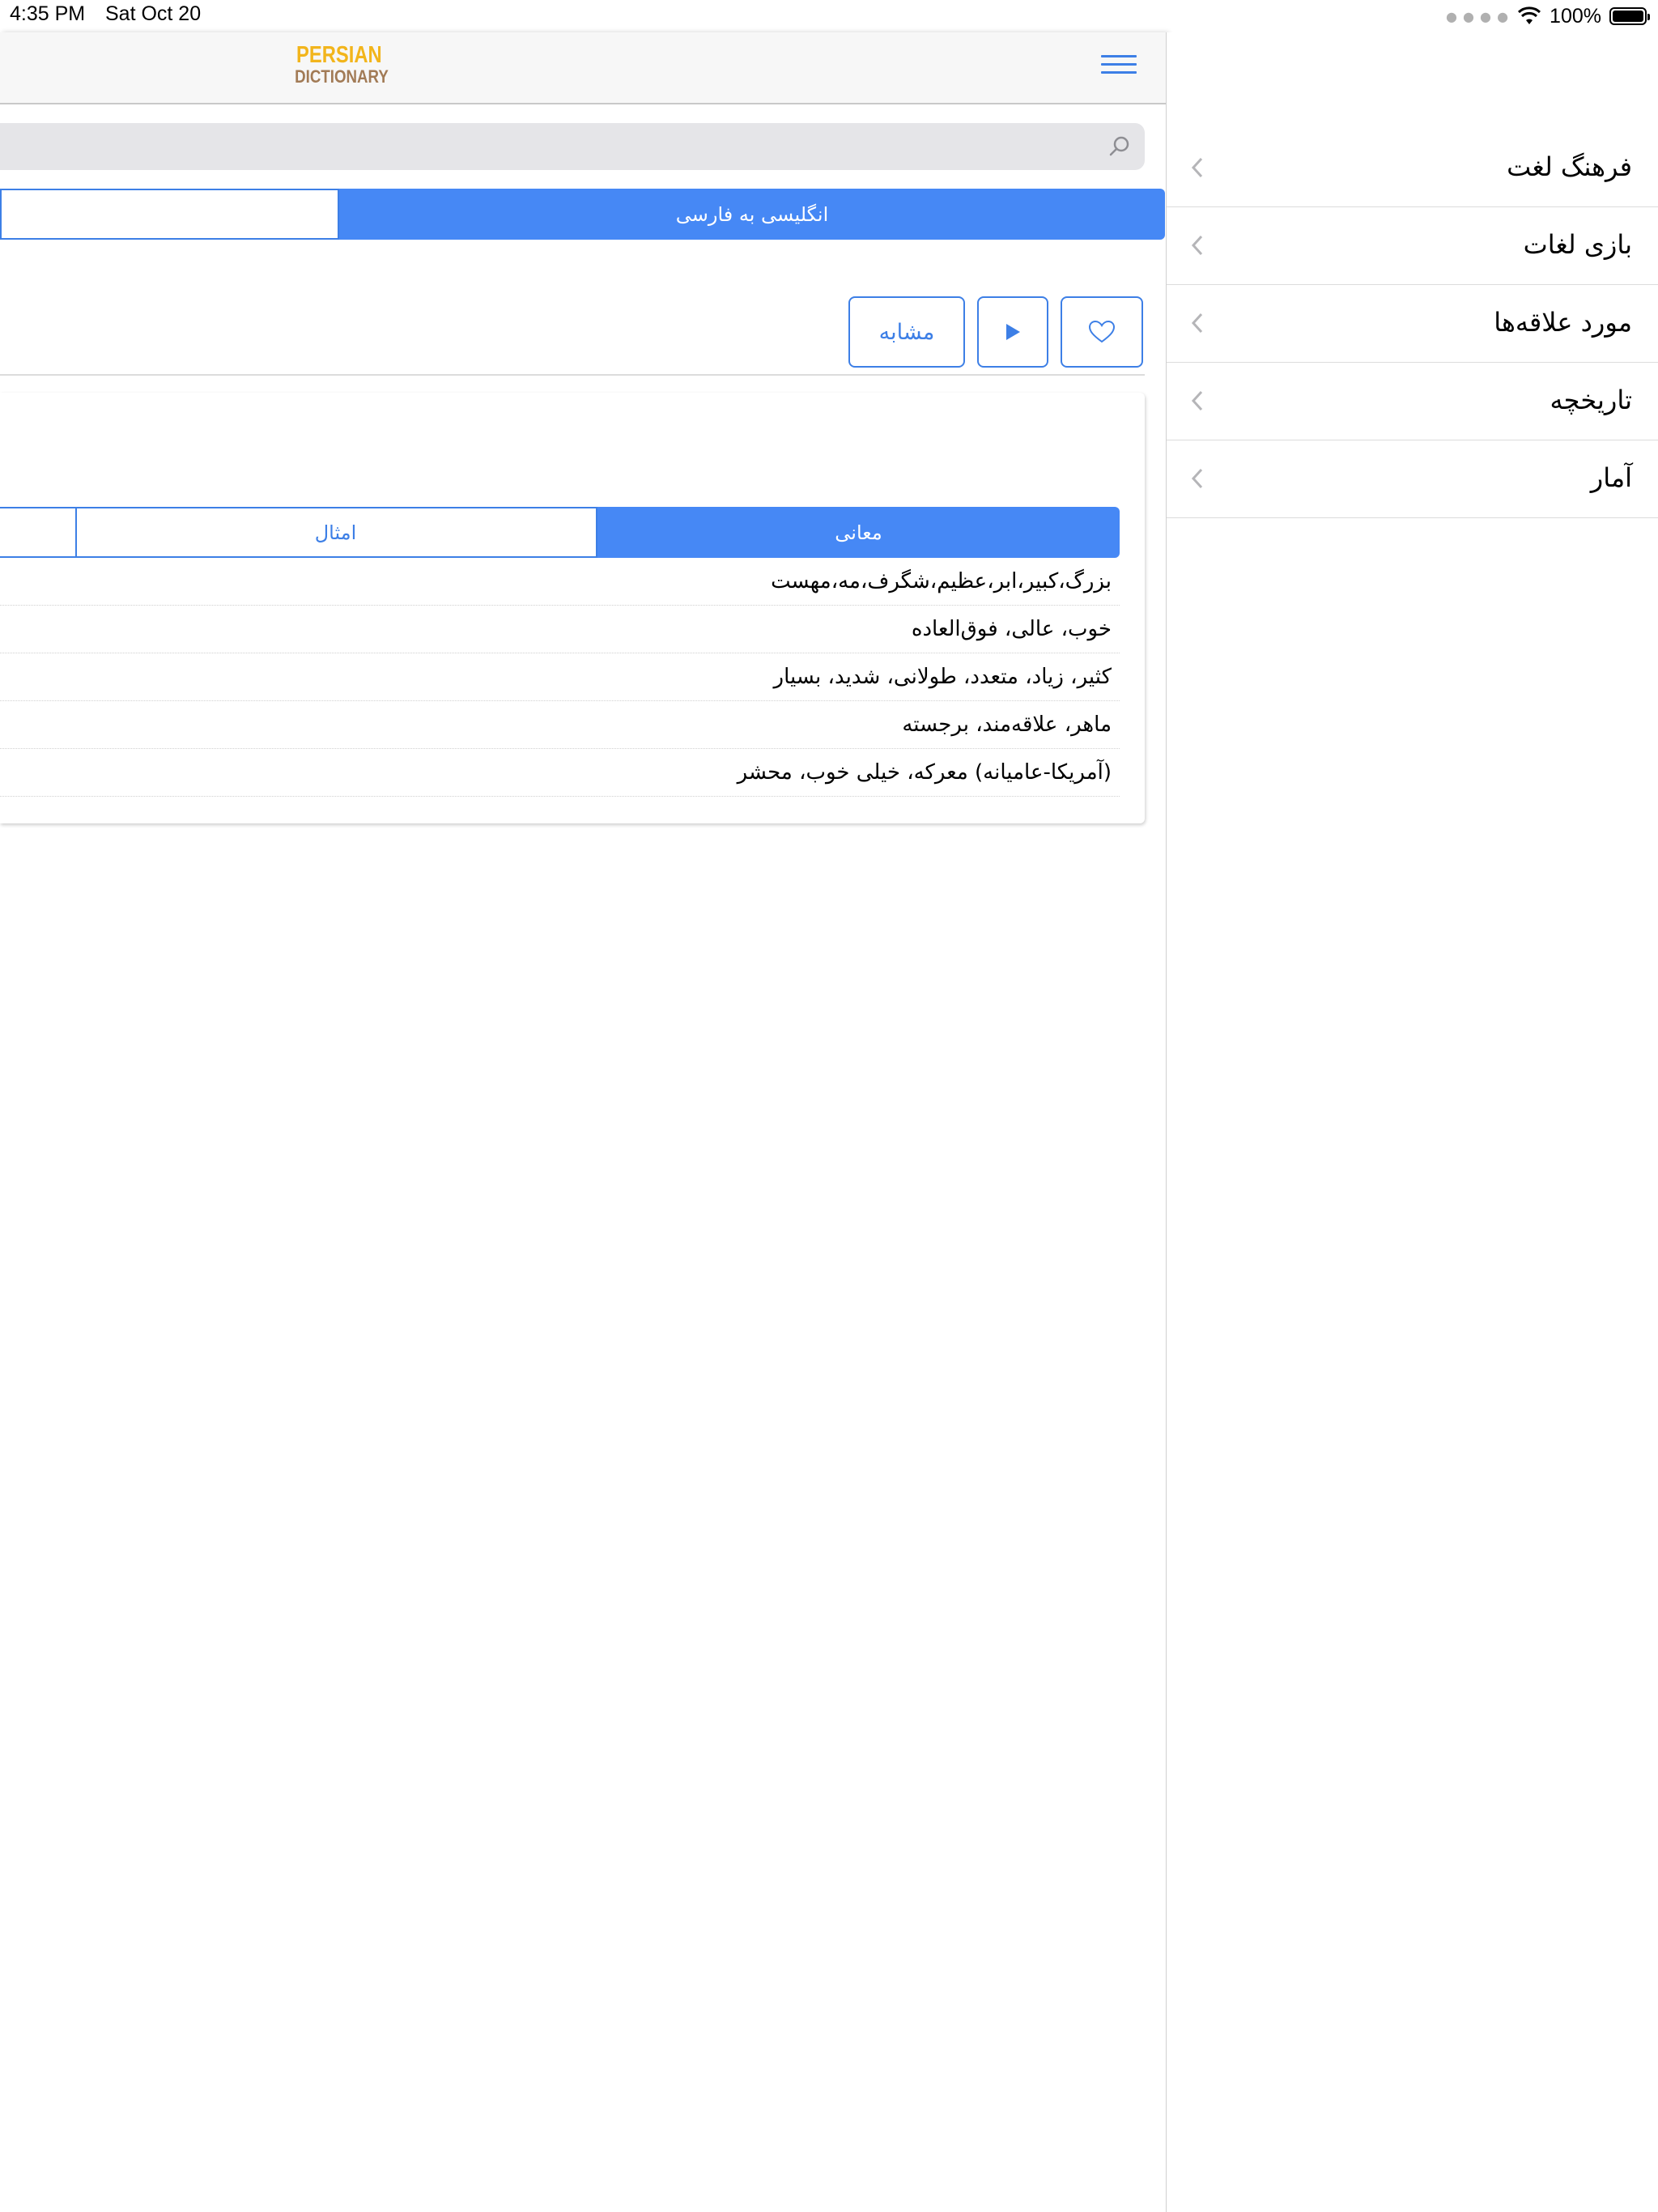 The image size is (1658, 2212). I want to click on search-bar, so click(572, 147).